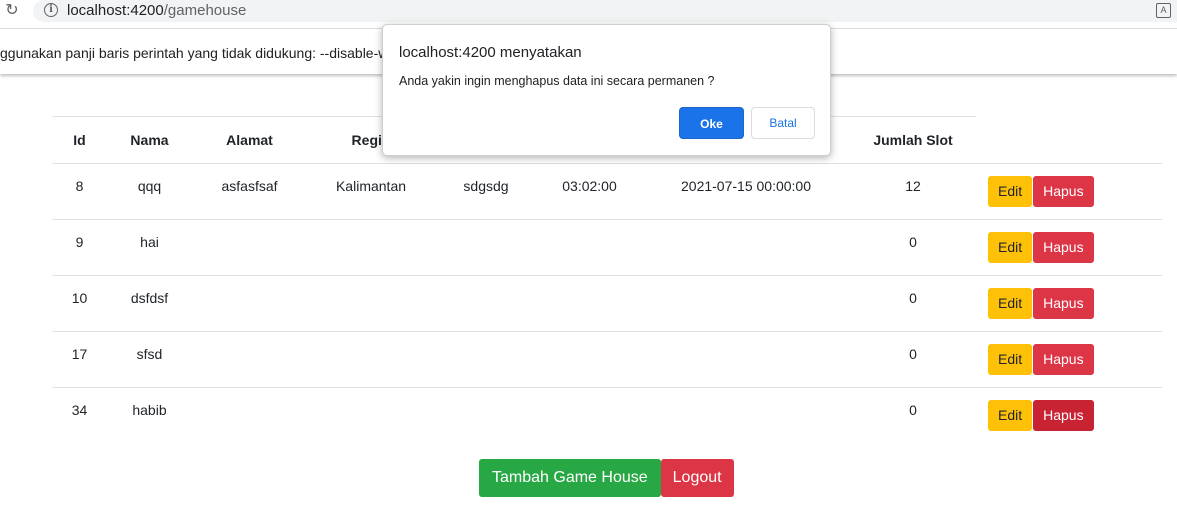 This screenshot has height=530, width=1177. I want to click on header-jumlah-slot: Jumlah Slot, so click(913, 140).